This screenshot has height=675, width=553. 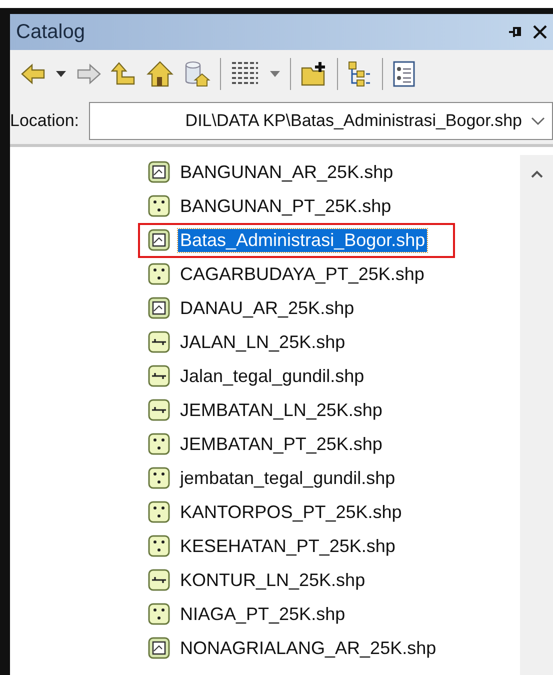 I want to click on pin-icon, so click(x=515, y=32).